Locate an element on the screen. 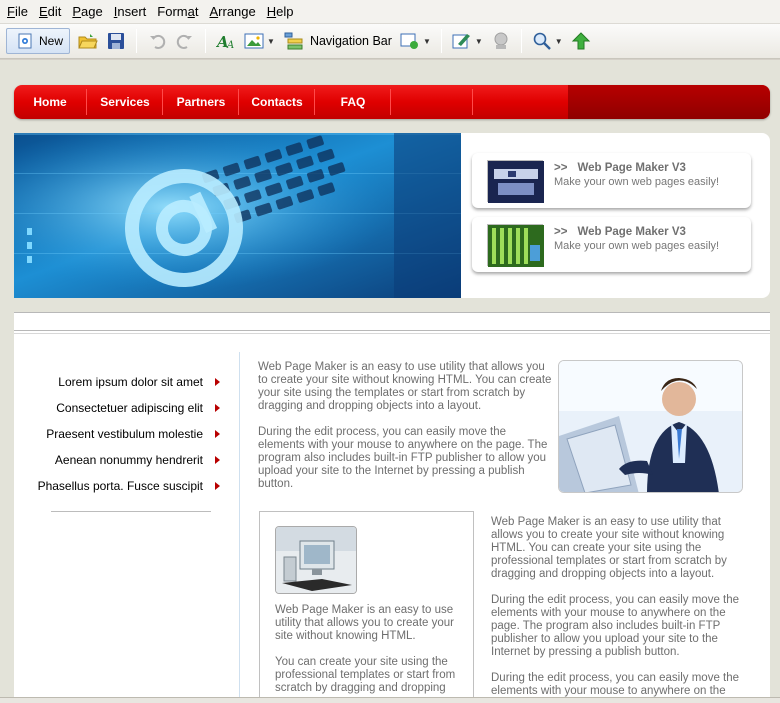  businessman-photo is located at coordinates (650, 426).